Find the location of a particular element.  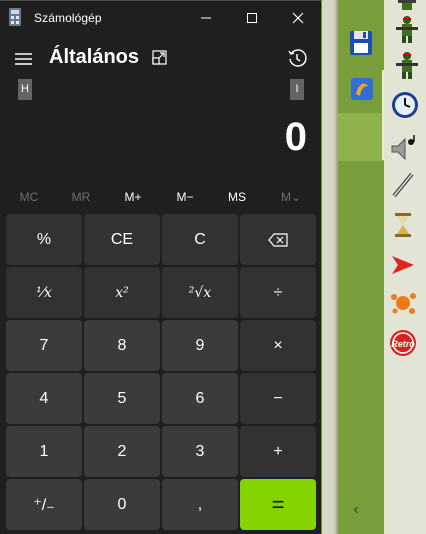

speaker-icon is located at coordinates (403, 149).